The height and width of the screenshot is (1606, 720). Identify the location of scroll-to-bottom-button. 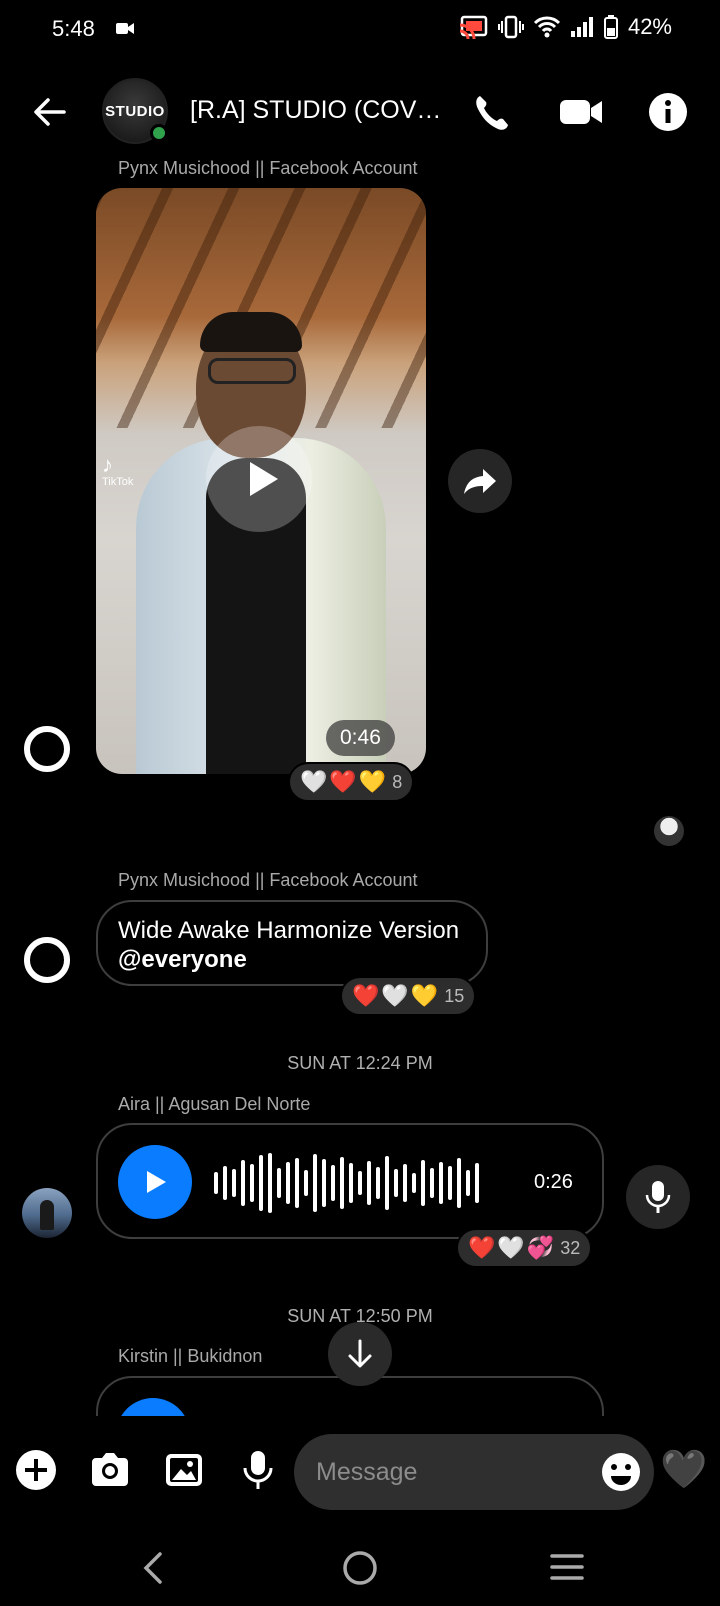
(360, 1354).